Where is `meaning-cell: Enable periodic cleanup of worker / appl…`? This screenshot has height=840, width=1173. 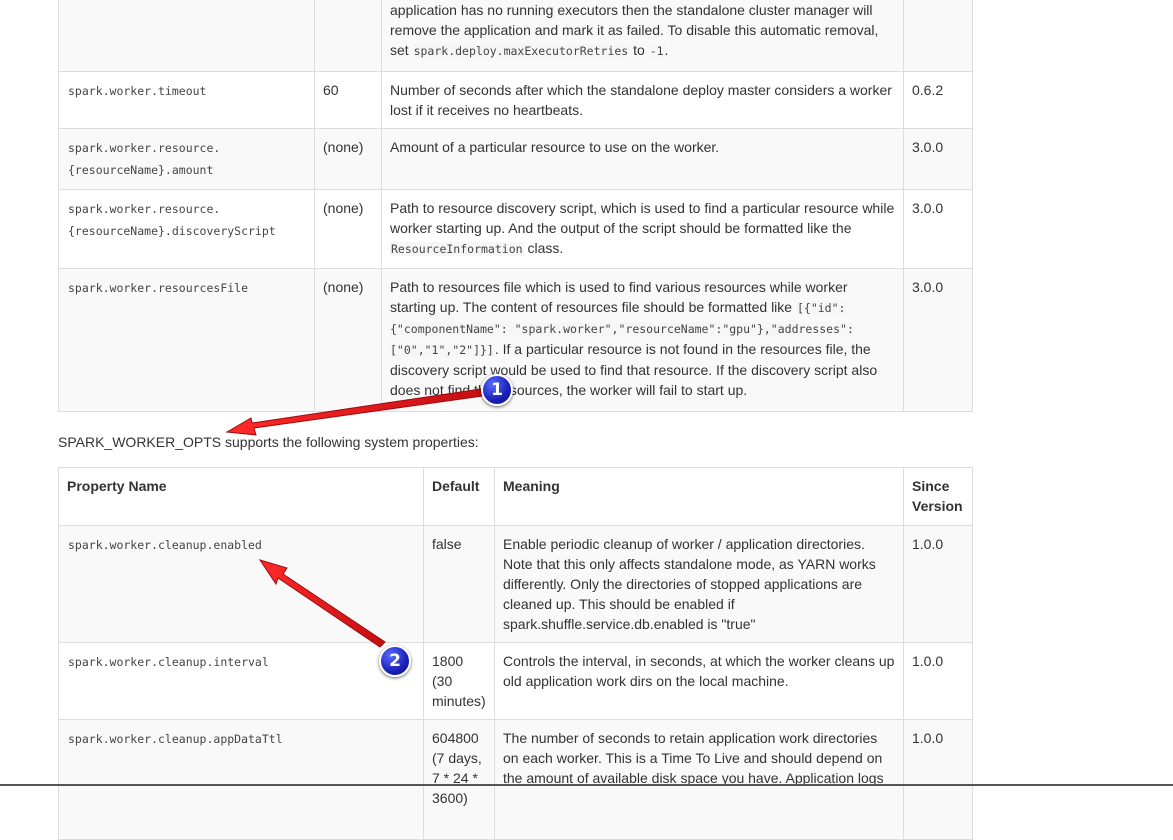
meaning-cell: Enable periodic cleanup of worker / appl… is located at coordinates (699, 584).